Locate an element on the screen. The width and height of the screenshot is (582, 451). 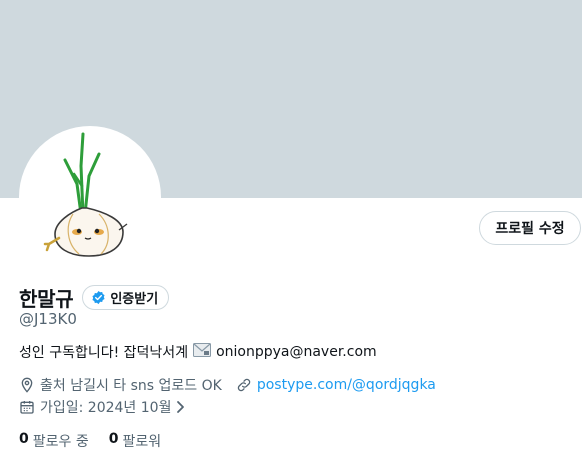
followers-count: 0 is located at coordinates (113, 439).